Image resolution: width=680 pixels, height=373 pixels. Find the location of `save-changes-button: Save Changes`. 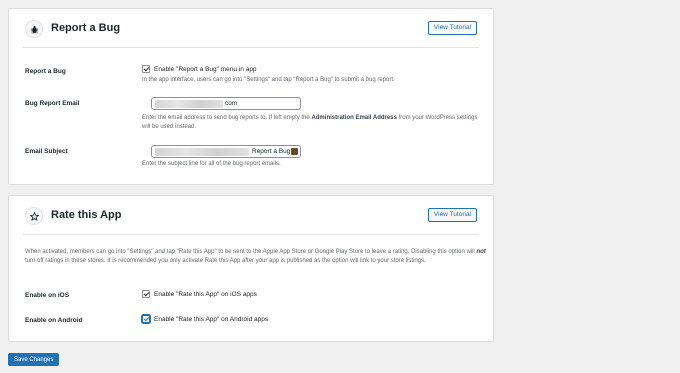

save-changes-button: Save Changes is located at coordinates (34, 359).